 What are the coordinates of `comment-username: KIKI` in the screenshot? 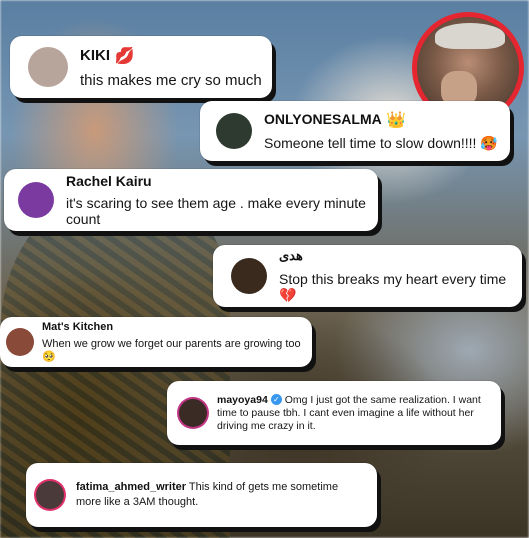 It's located at (95, 55).